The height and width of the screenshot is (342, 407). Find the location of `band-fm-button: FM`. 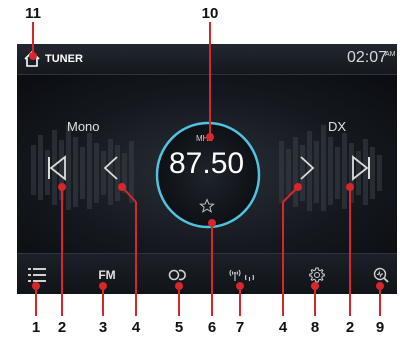

band-fm-button: FM is located at coordinates (107, 274).